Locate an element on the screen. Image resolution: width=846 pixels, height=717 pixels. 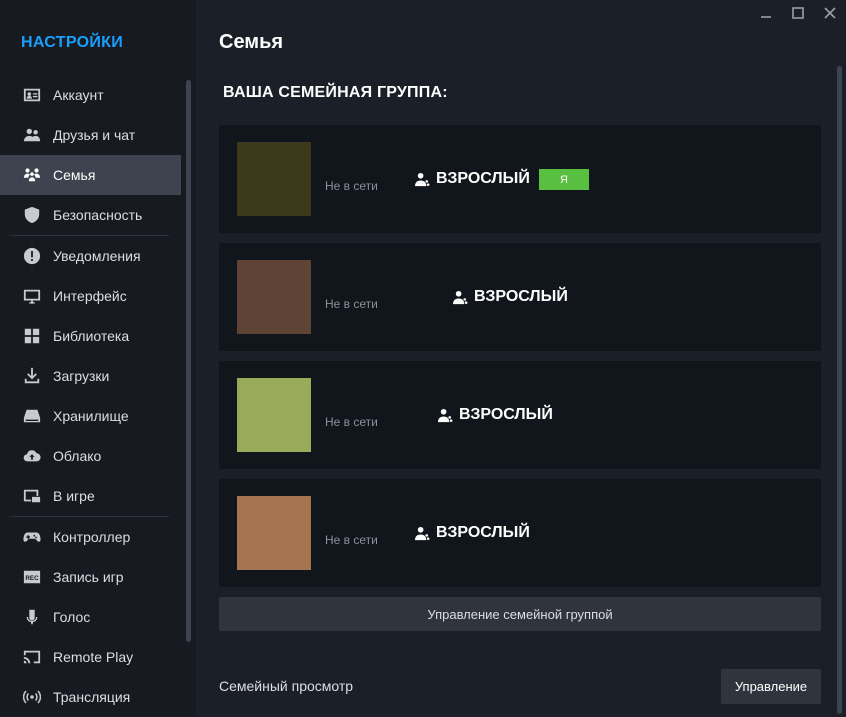
sidebar-item-label: Remote Play is located at coordinates (93, 657).